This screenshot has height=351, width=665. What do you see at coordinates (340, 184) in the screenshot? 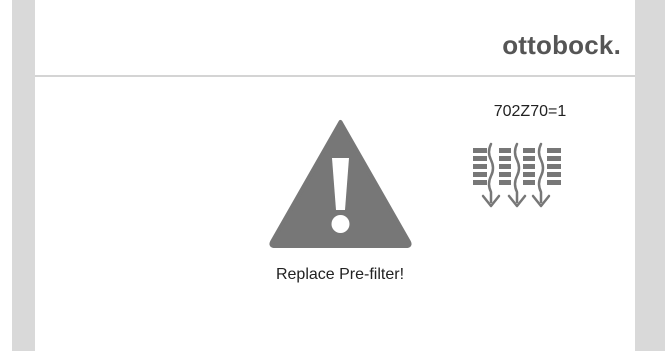
I see `warning-icon` at bounding box center [340, 184].